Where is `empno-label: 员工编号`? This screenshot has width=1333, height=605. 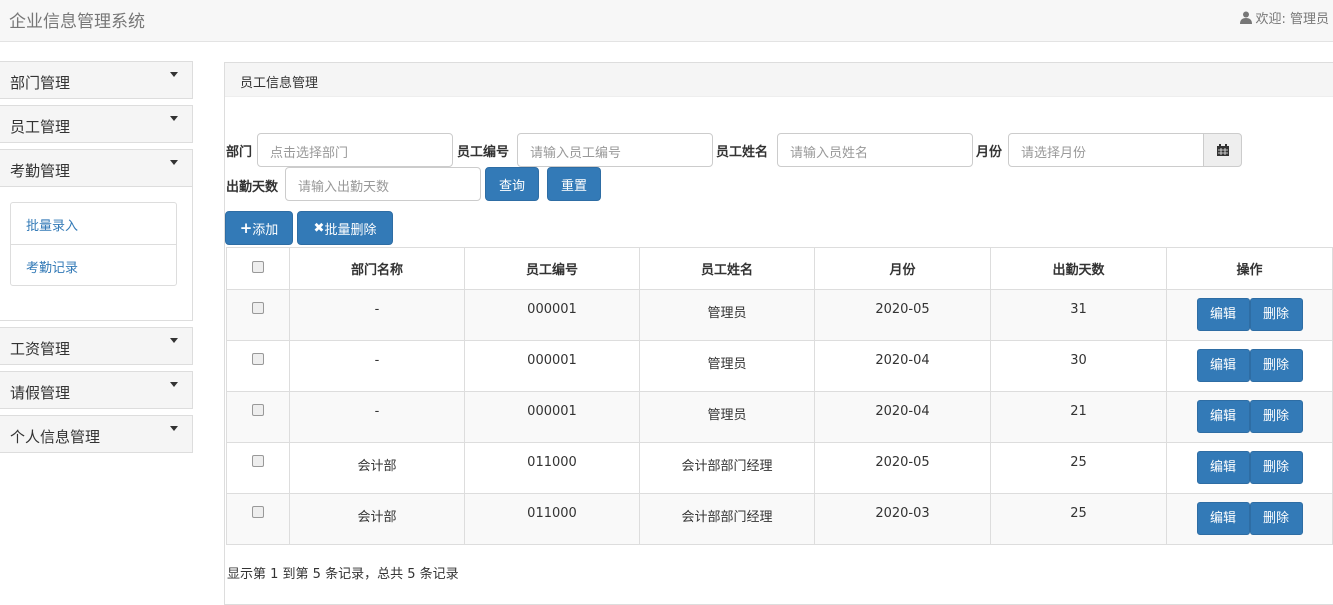
empno-label: 员工编号 is located at coordinates (483, 152).